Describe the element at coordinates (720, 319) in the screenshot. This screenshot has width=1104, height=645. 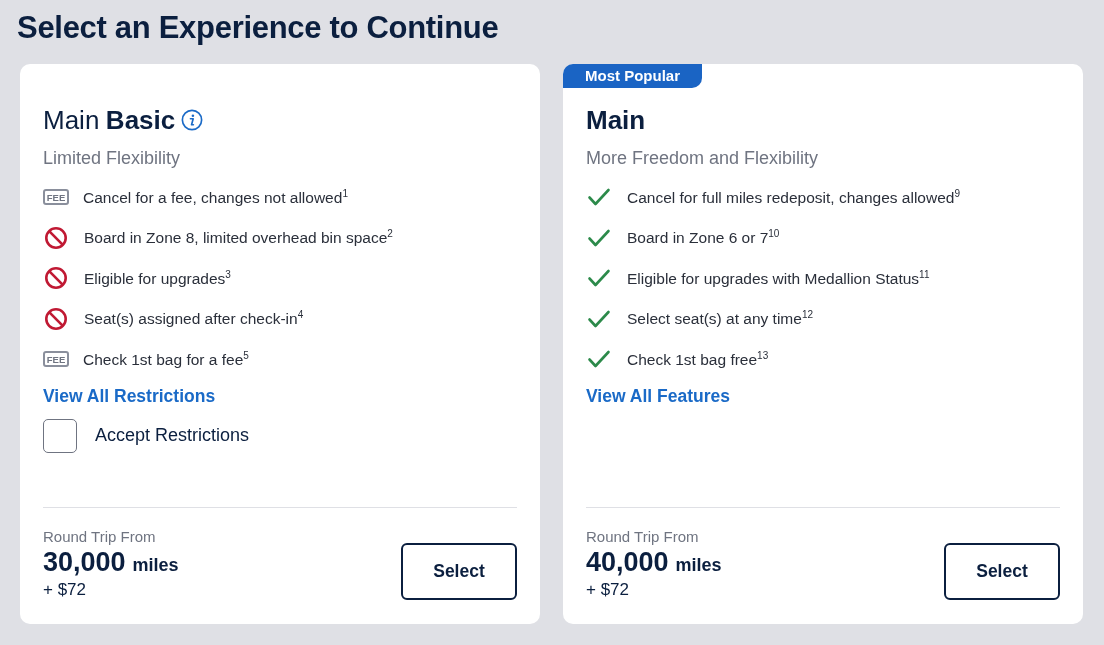
I see `feature-text: Select seat(s) at any time$^{12}$` at that location.